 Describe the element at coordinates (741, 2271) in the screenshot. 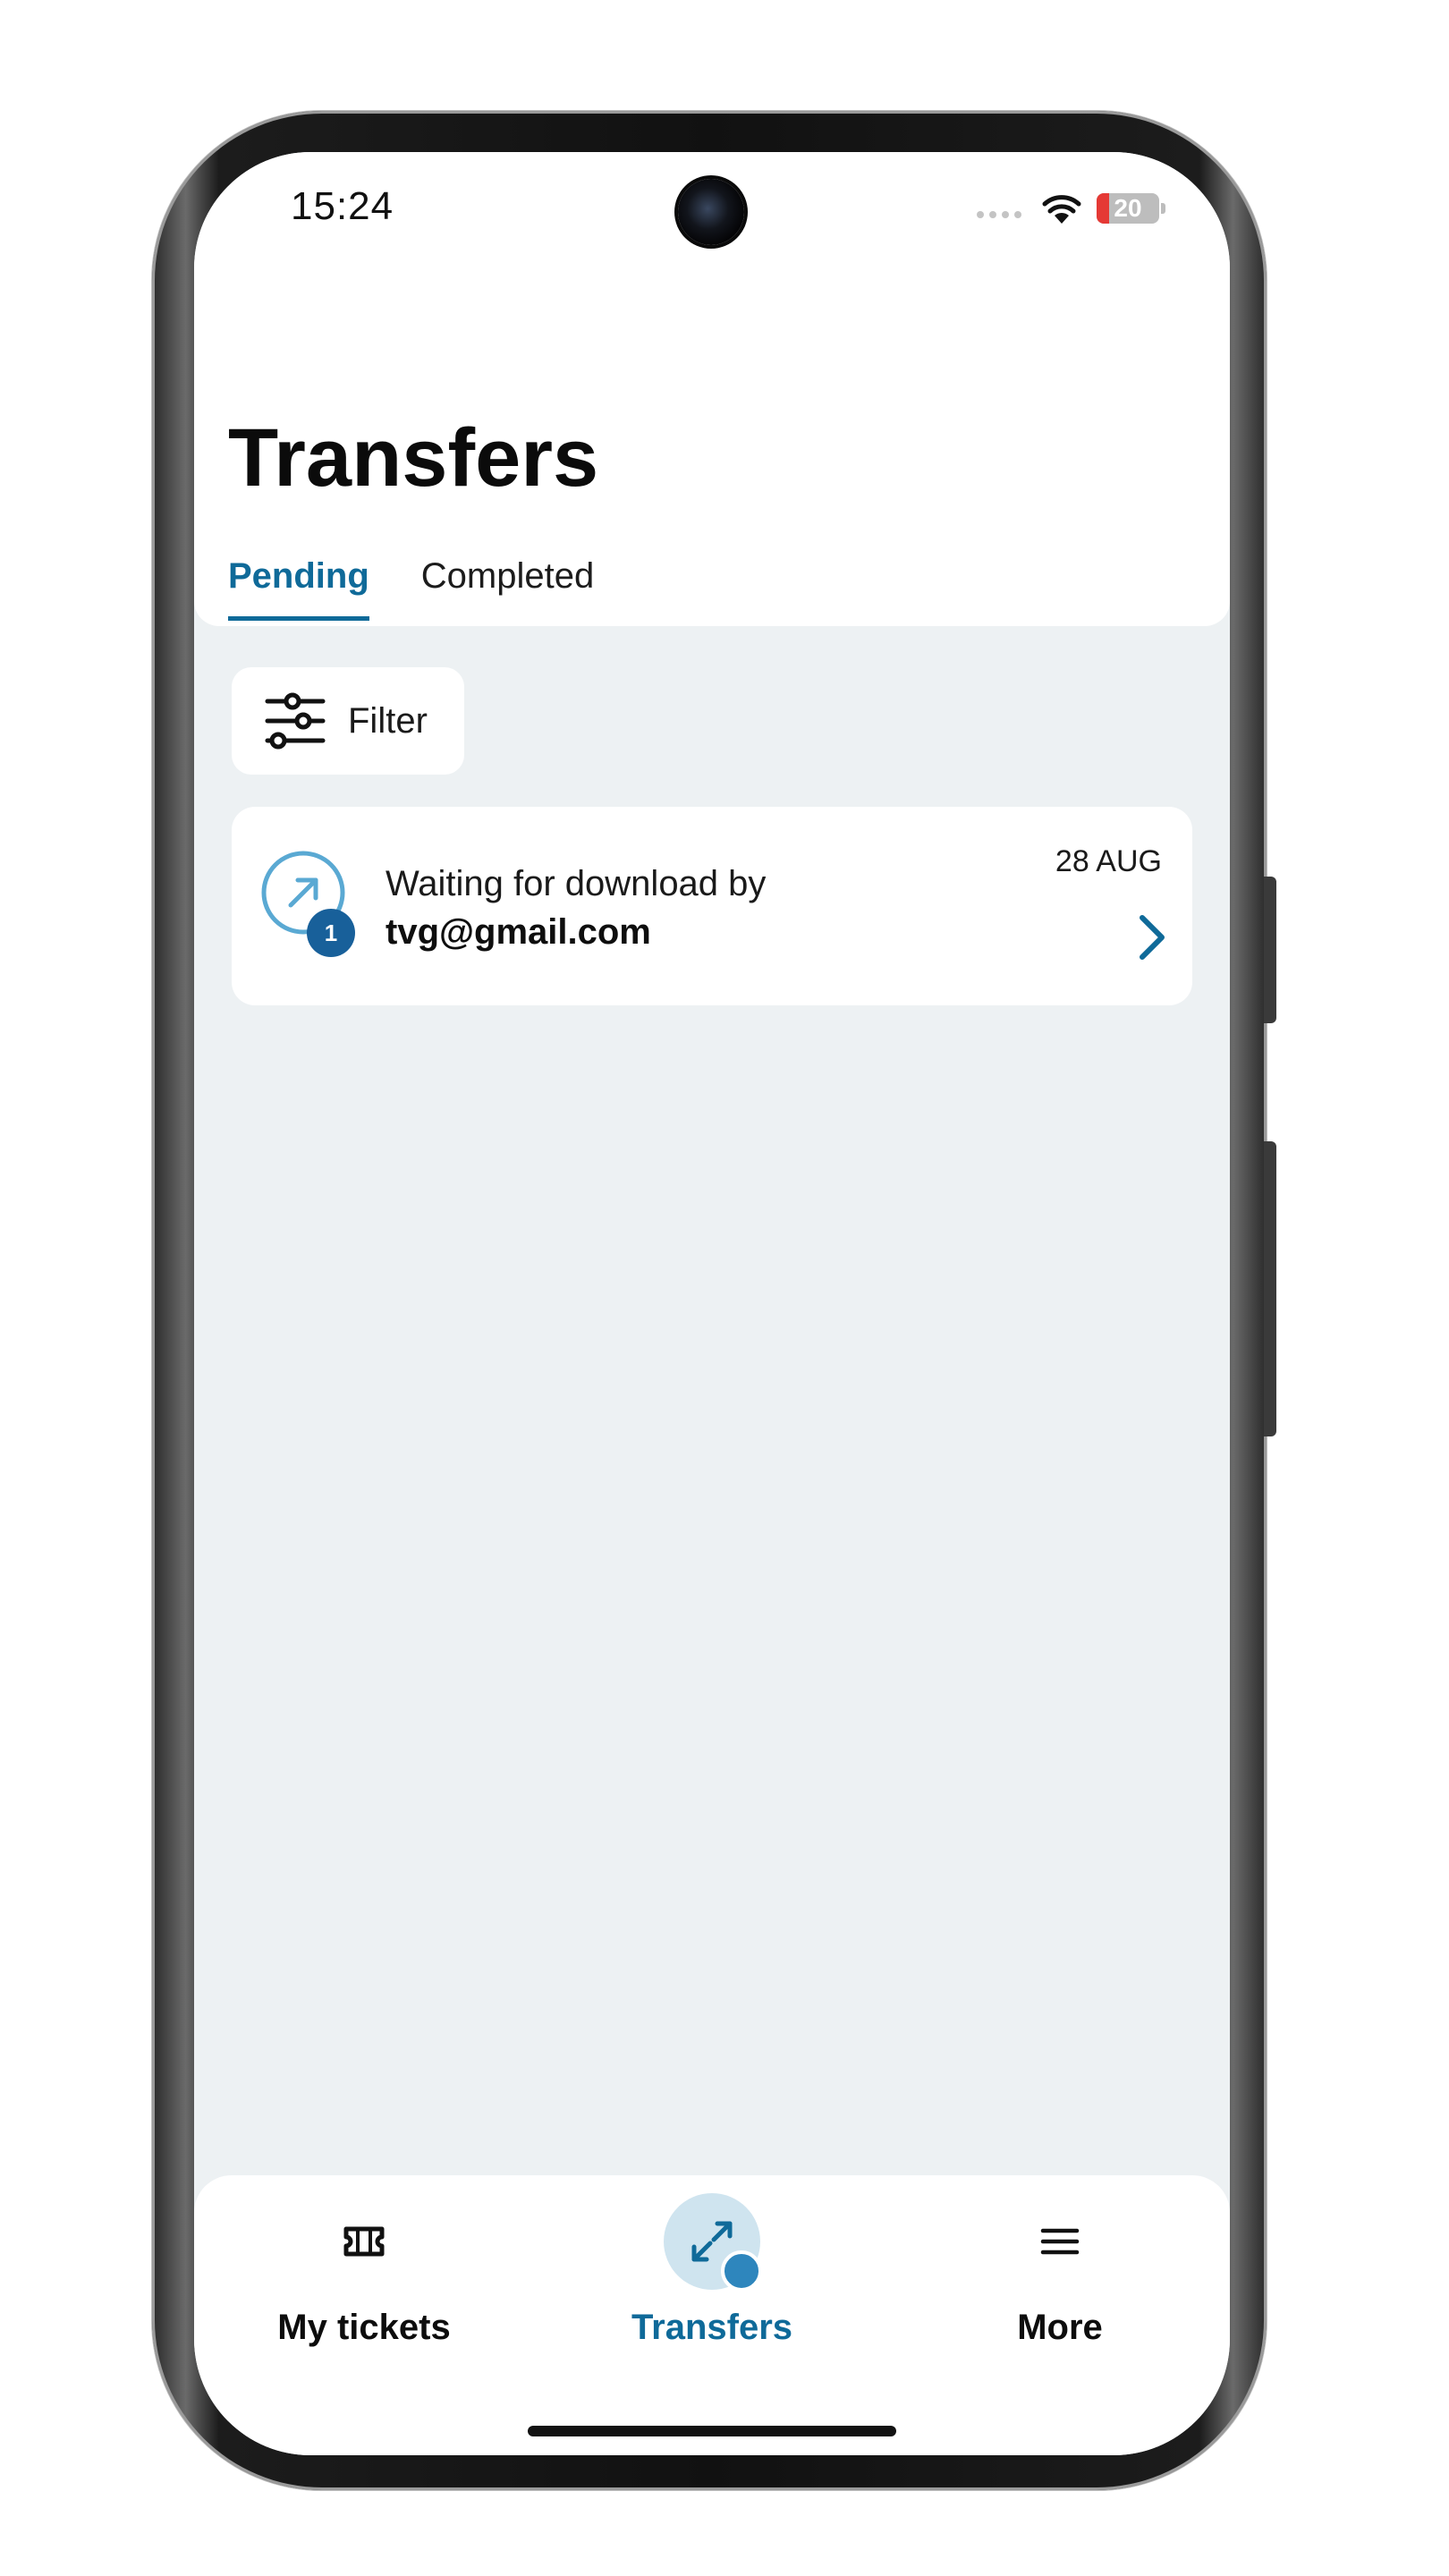

I see `notification-dot` at that location.